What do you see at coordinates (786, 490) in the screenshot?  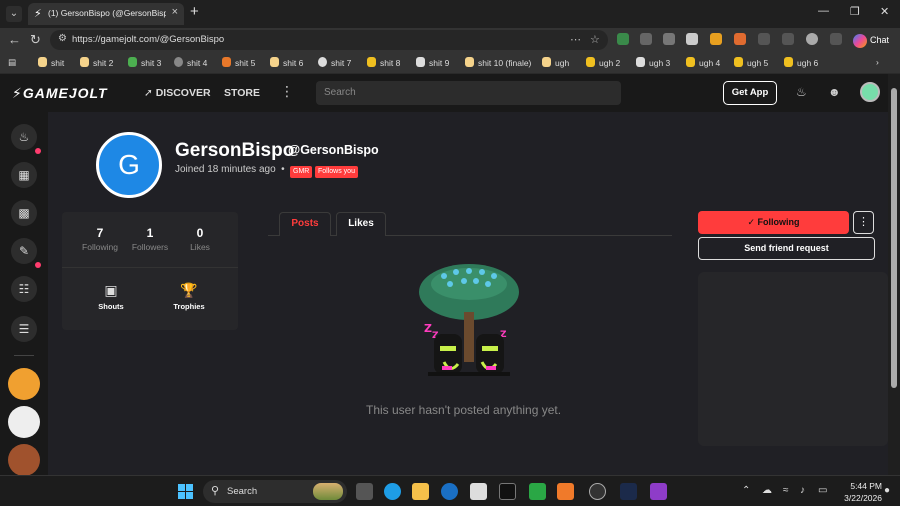 I see `wifi-icon: ≈` at bounding box center [786, 490].